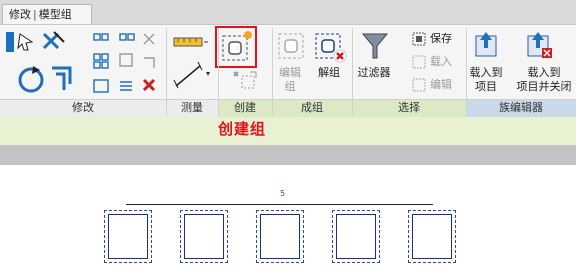 The image size is (576, 279). Describe the element at coordinates (539, 45) in the screenshot. I see `load-and-close-icon` at that location.